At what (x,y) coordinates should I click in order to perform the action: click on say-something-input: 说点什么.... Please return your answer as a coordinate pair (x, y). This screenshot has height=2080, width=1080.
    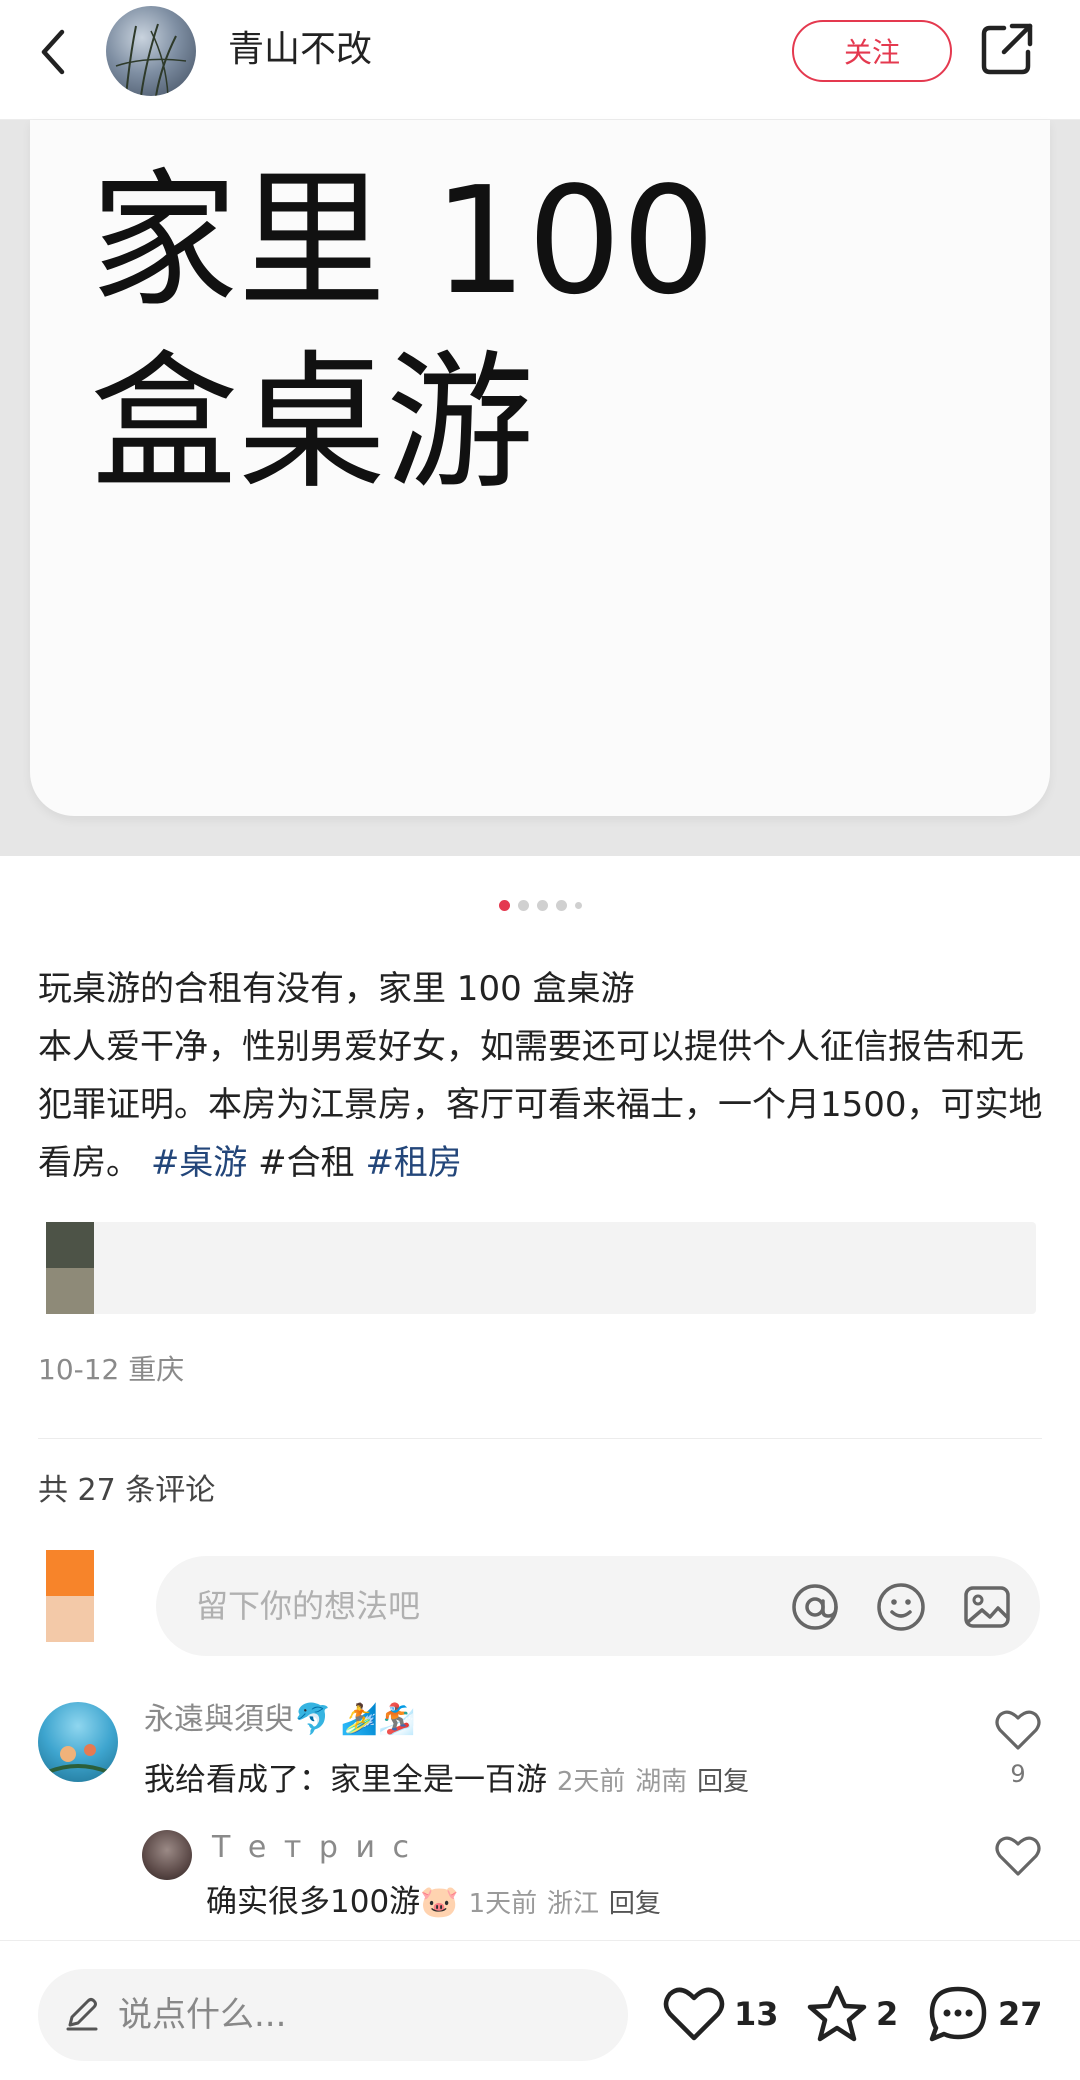
    Looking at the image, I should click on (333, 2015).